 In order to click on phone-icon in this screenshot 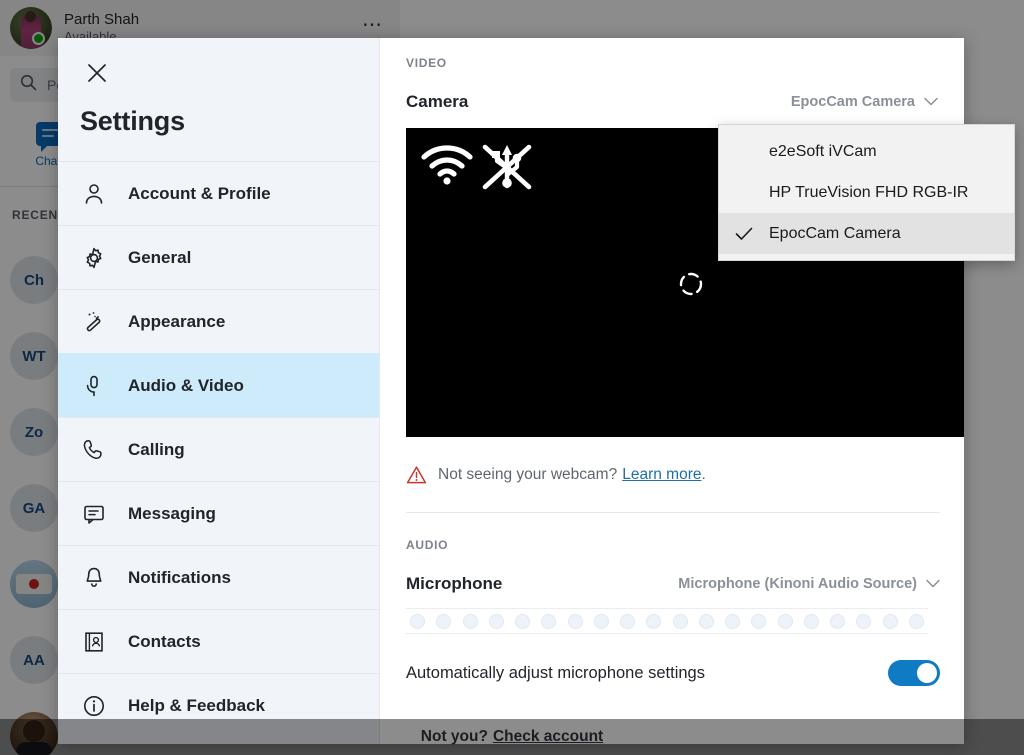, I will do `click(97, 450)`.